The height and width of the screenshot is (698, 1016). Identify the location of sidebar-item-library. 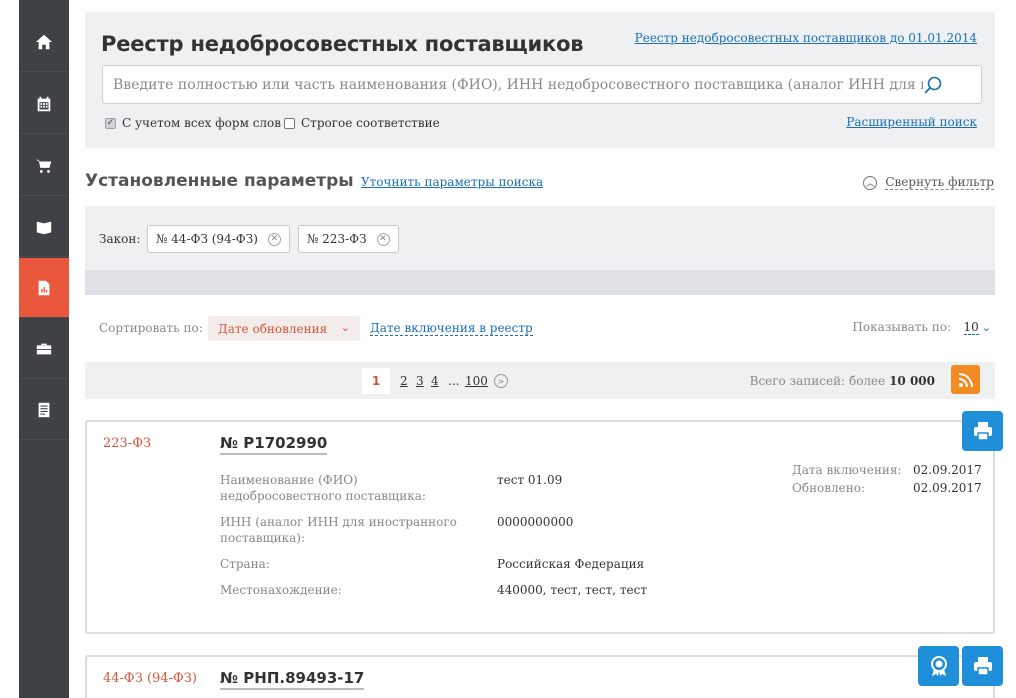
(44, 227).